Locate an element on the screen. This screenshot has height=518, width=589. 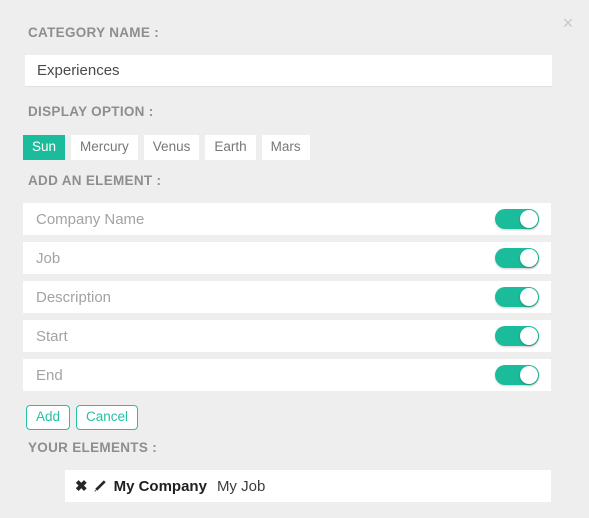
form-actions: Add Cancel is located at coordinates (82, 418).